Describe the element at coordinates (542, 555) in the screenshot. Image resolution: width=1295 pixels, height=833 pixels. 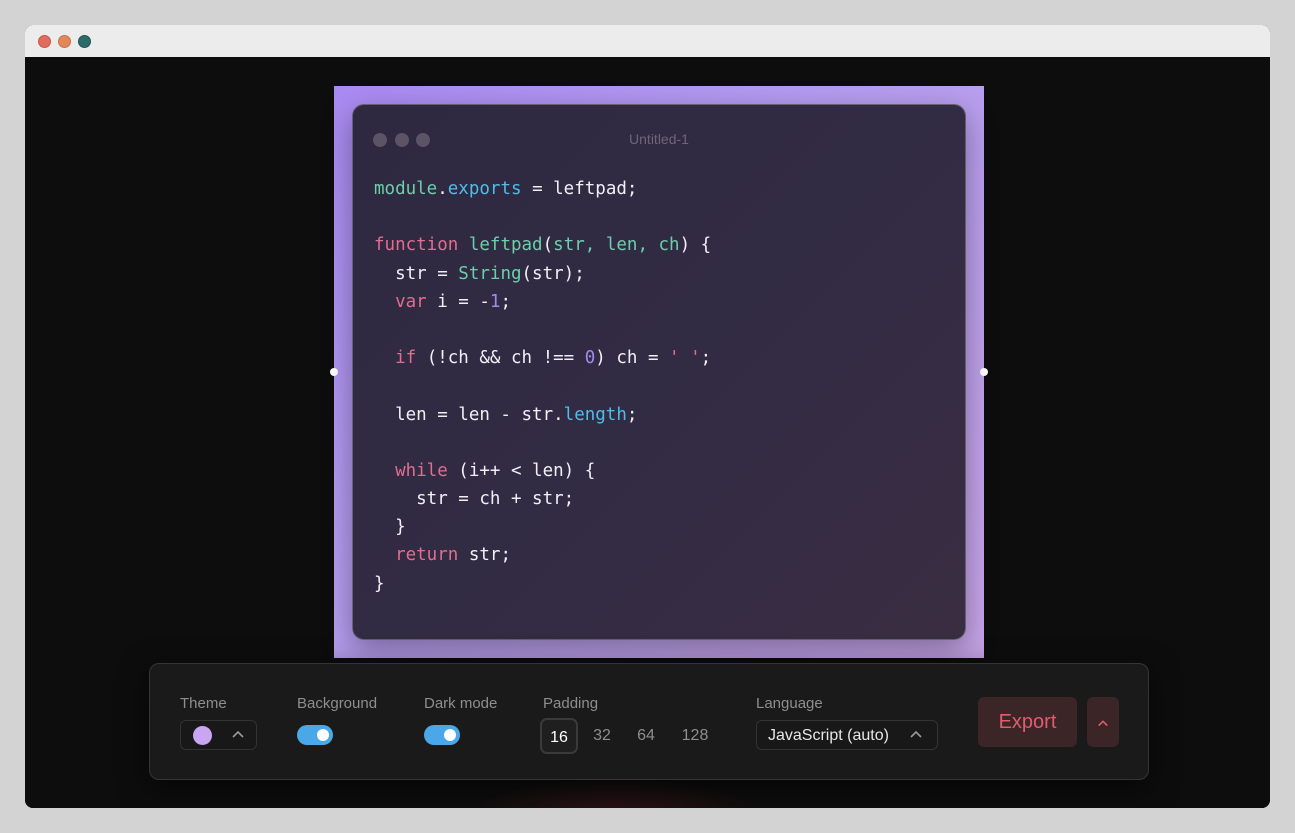
I see `code-line: return str;` at that location.